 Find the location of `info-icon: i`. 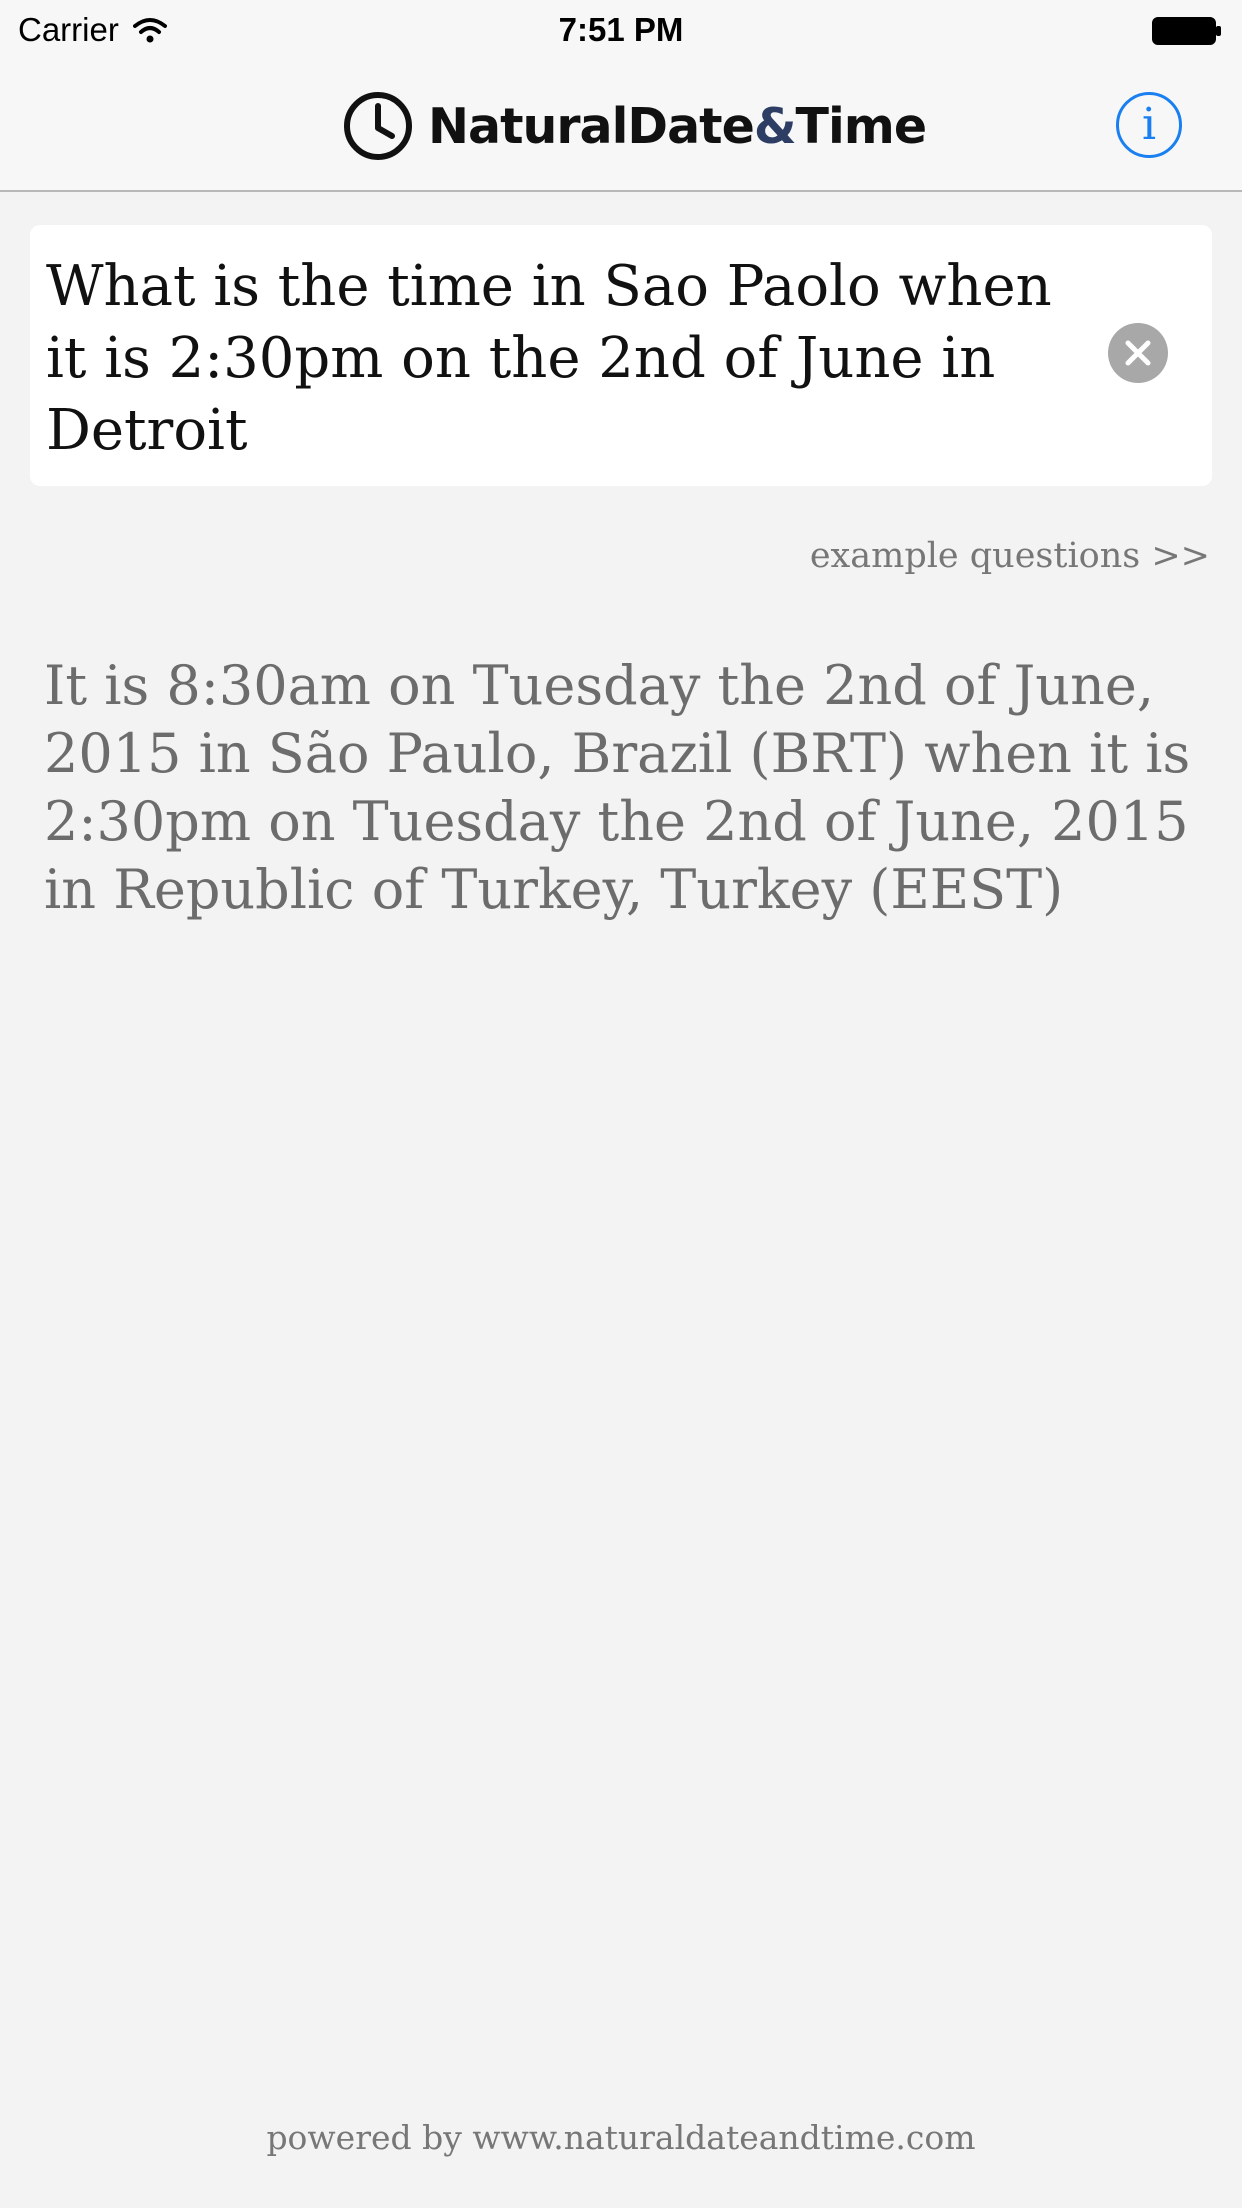

info-icon: i is located at coordinates (1149, 124).